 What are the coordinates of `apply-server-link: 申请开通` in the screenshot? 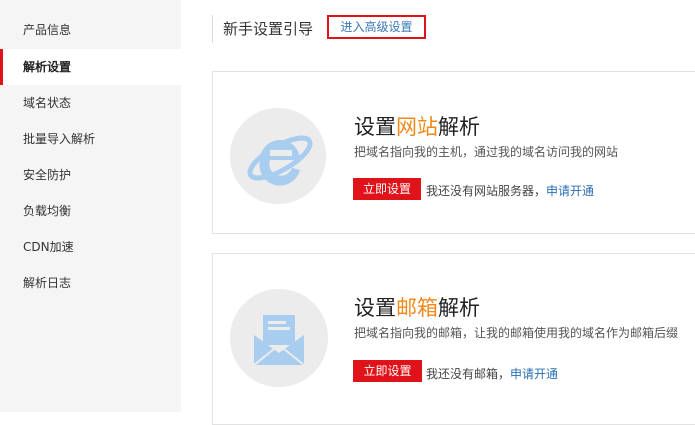 It's located at (570, 191).